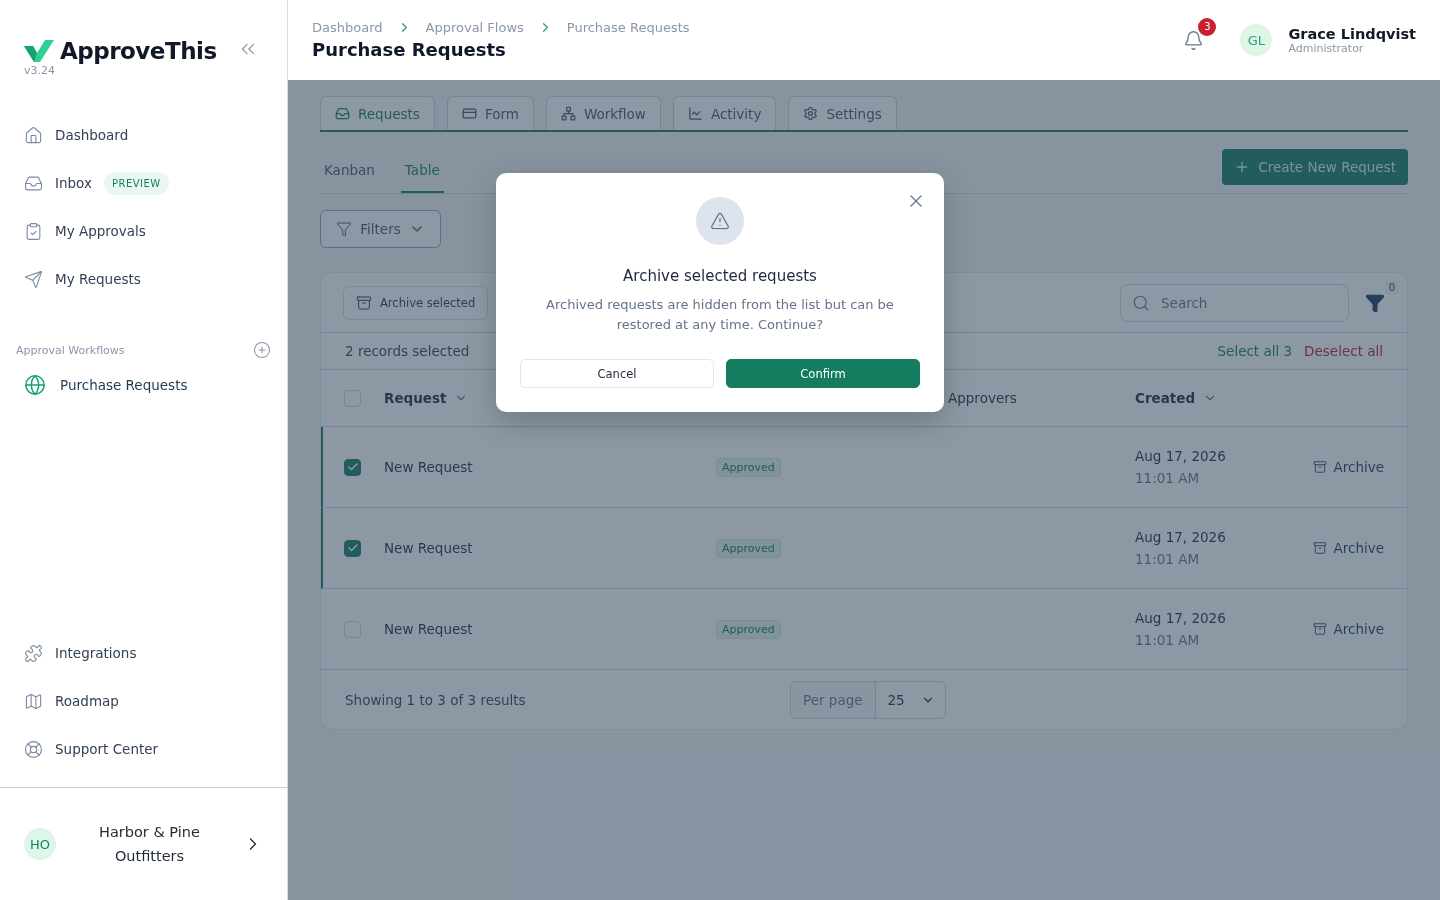  What do you see at coordinates (262, 350) in the screenshot?
I see `add-icon` at bounding box center [262, 350].